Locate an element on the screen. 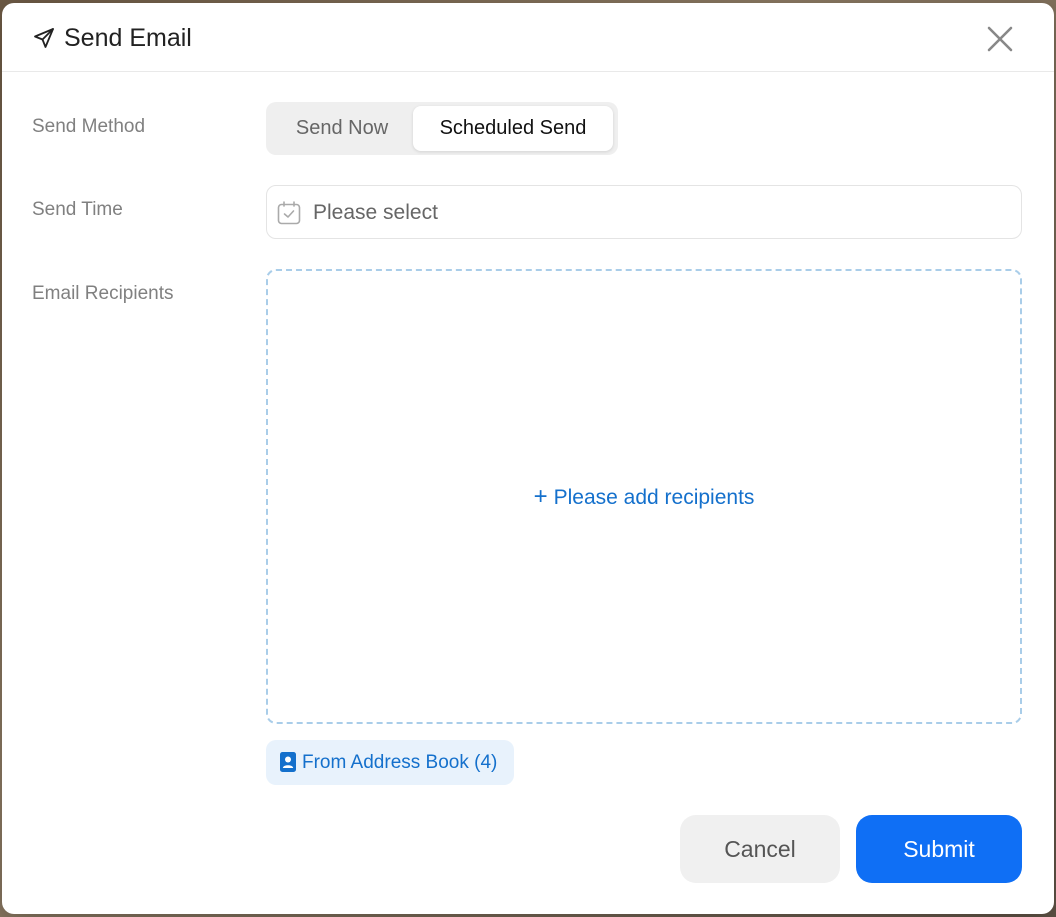 The width and height of the screenshot is (1056, 917). close-icon is located at coordinates (1000, 39).